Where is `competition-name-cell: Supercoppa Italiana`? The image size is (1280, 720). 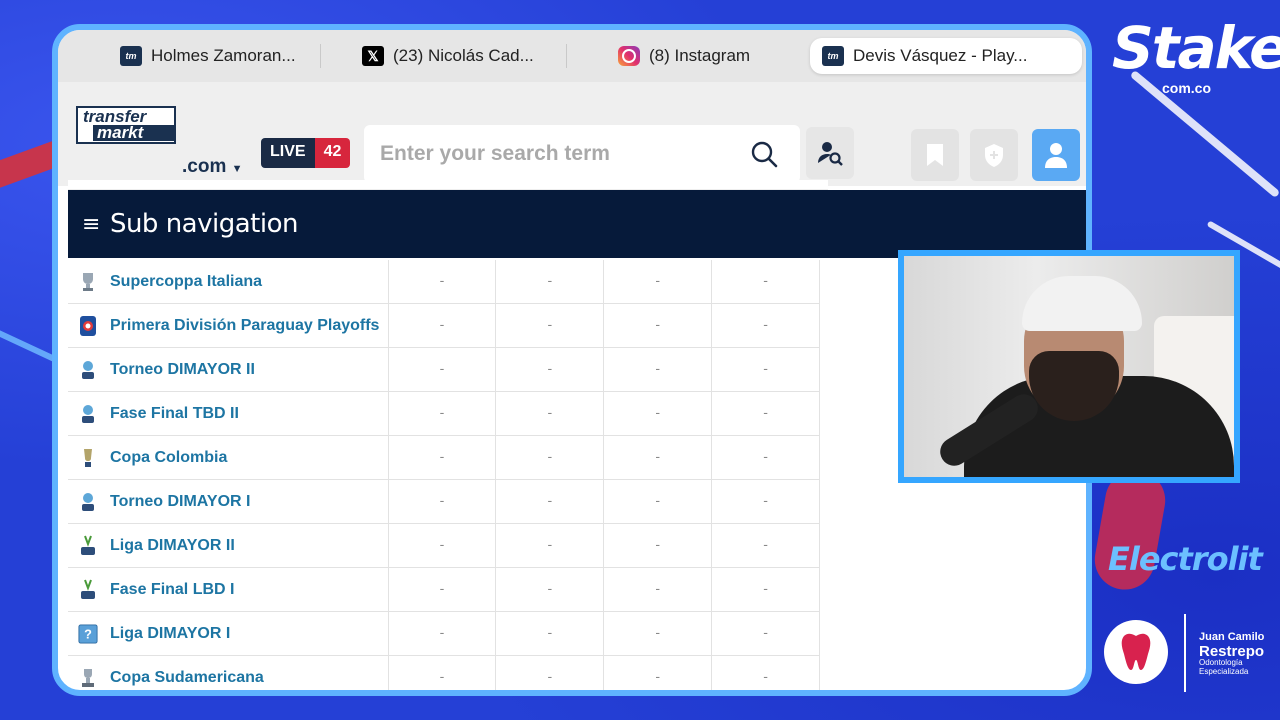 competition-name-cell: Supercoppa Italiana is located at coordinates (228, 281).